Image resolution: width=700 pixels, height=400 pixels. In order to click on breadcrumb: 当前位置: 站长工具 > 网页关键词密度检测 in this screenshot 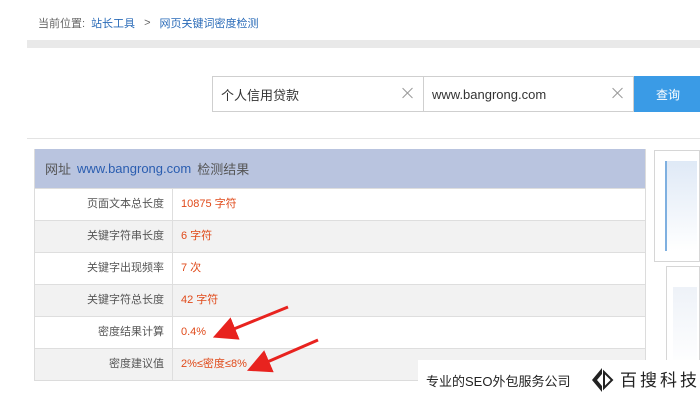, I will do `click(148, 23)`.